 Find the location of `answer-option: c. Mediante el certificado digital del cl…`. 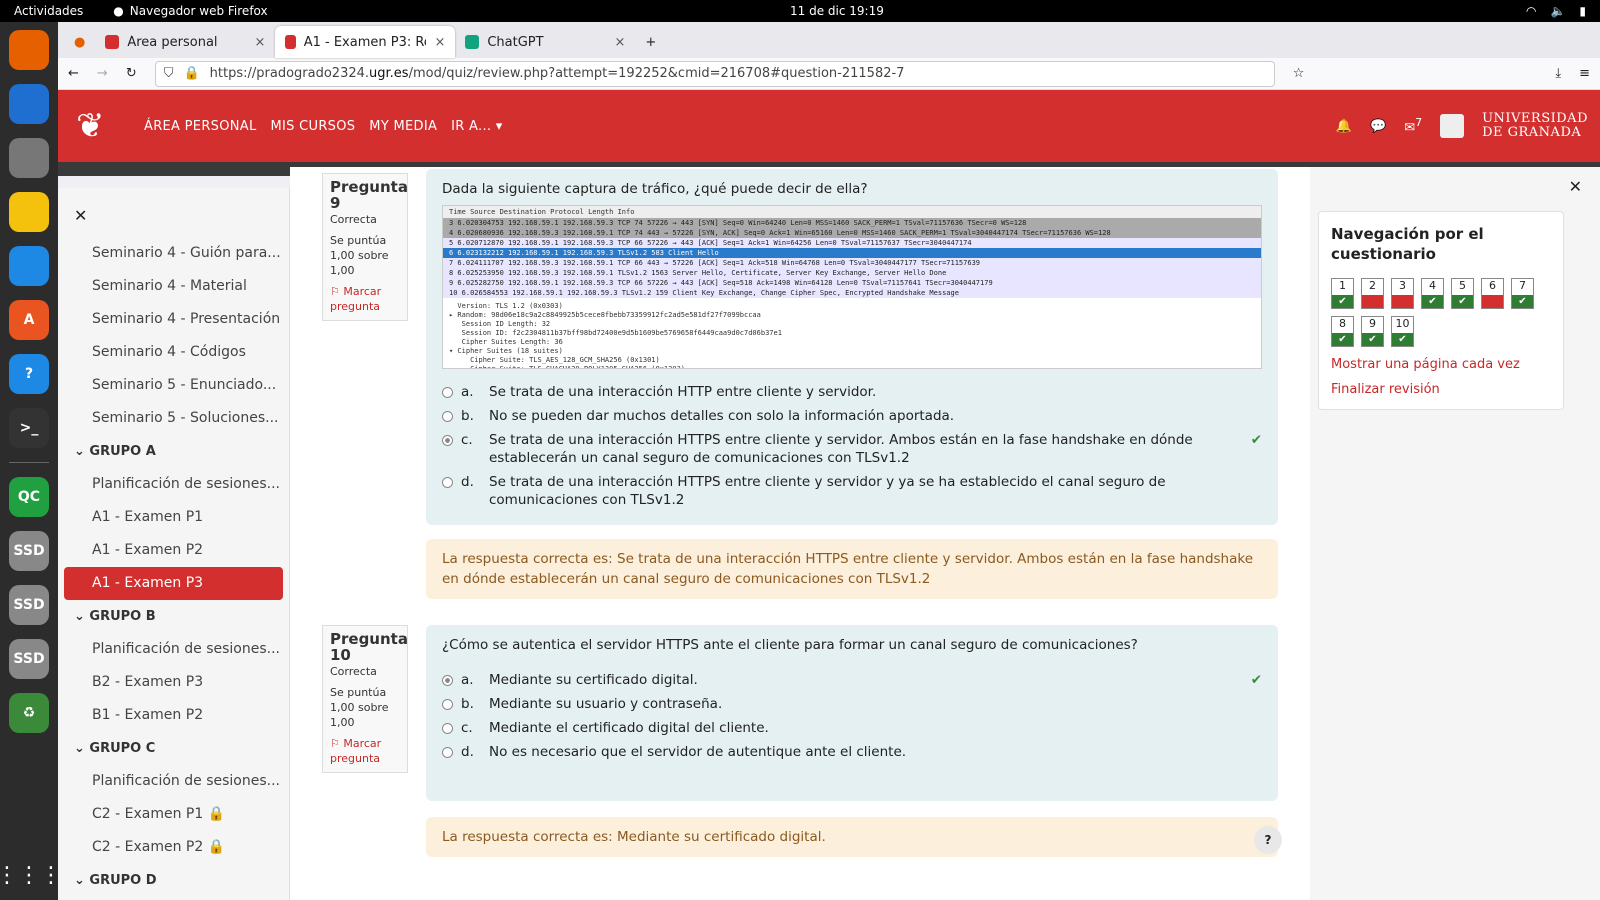

answer-option: c. Mediante el certificado digital del cl… is located at coordinates (852, 728).